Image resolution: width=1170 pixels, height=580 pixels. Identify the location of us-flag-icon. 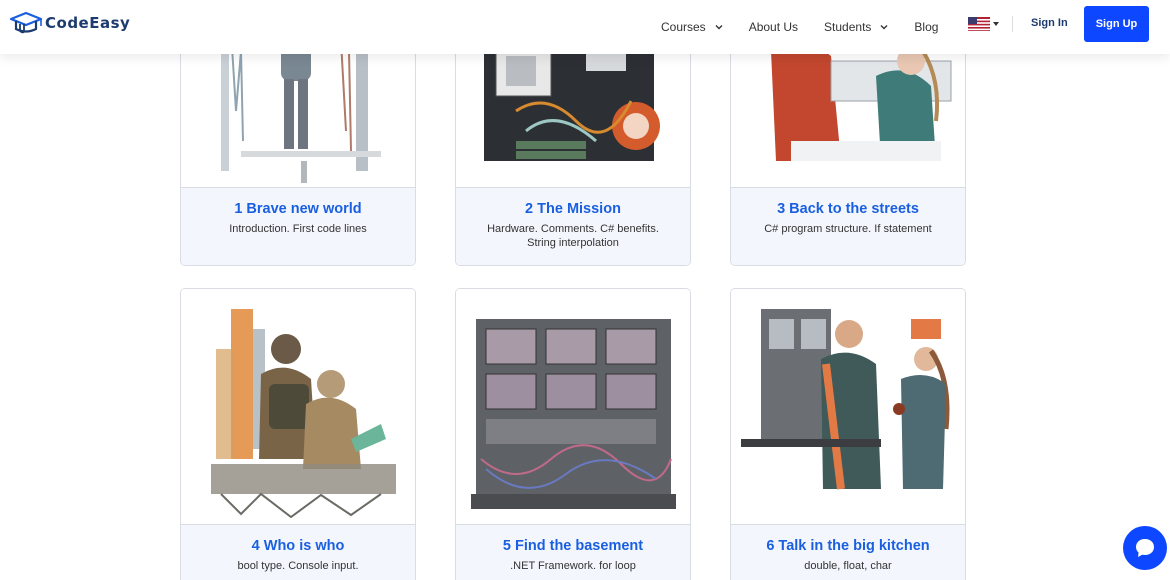
(979, 24).